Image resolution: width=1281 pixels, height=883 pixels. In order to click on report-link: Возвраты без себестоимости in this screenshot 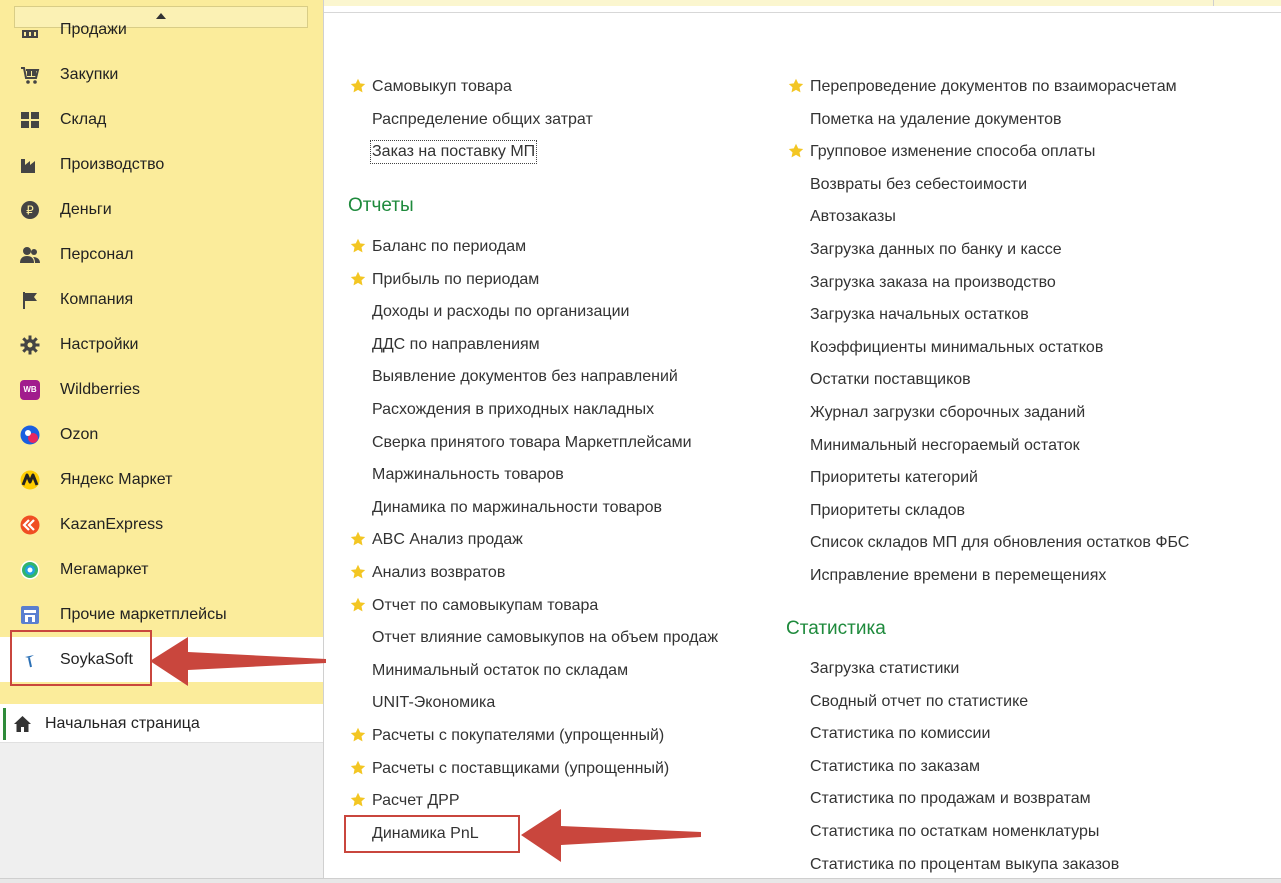, I will do `click(918, 185)`.